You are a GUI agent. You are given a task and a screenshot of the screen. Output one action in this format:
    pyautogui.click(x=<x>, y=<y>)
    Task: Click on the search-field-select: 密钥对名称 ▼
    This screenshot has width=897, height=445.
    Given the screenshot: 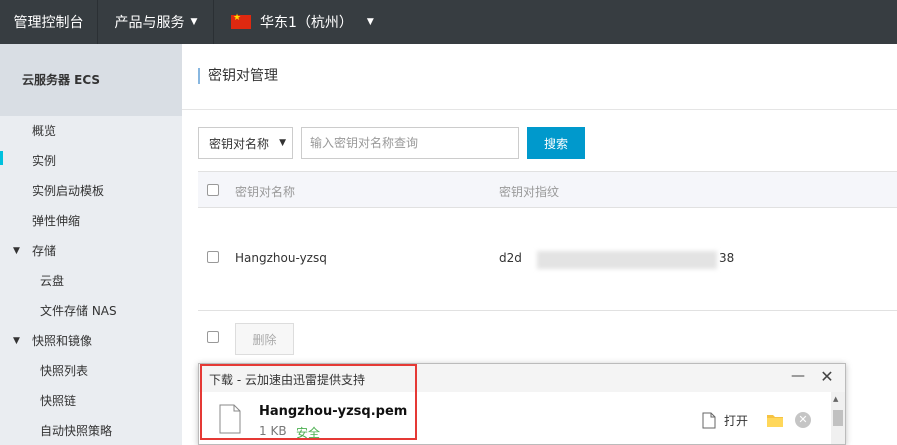 What is the action you would take?
    pyautogui.click(x=245, y=143)
    